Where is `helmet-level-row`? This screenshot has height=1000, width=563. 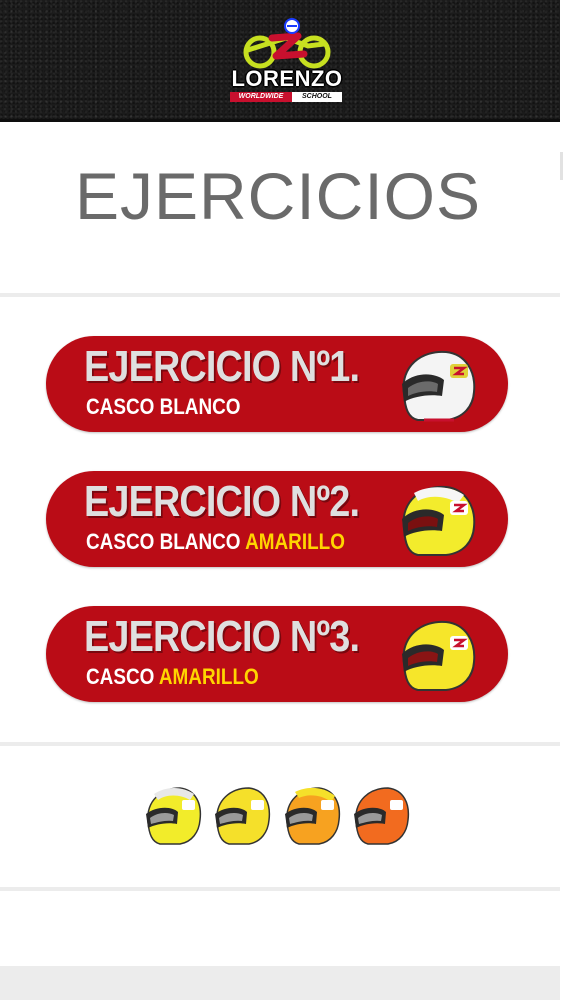
helmet-level-row is located at coordinates (277, 815).